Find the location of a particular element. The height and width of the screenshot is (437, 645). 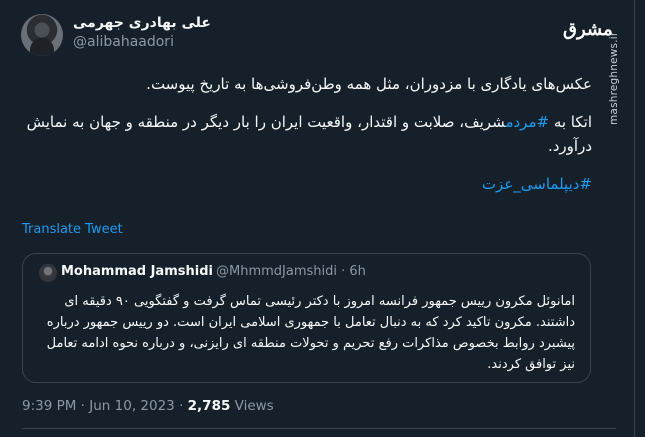

views-label: Views is located at coordinates (252, 406).